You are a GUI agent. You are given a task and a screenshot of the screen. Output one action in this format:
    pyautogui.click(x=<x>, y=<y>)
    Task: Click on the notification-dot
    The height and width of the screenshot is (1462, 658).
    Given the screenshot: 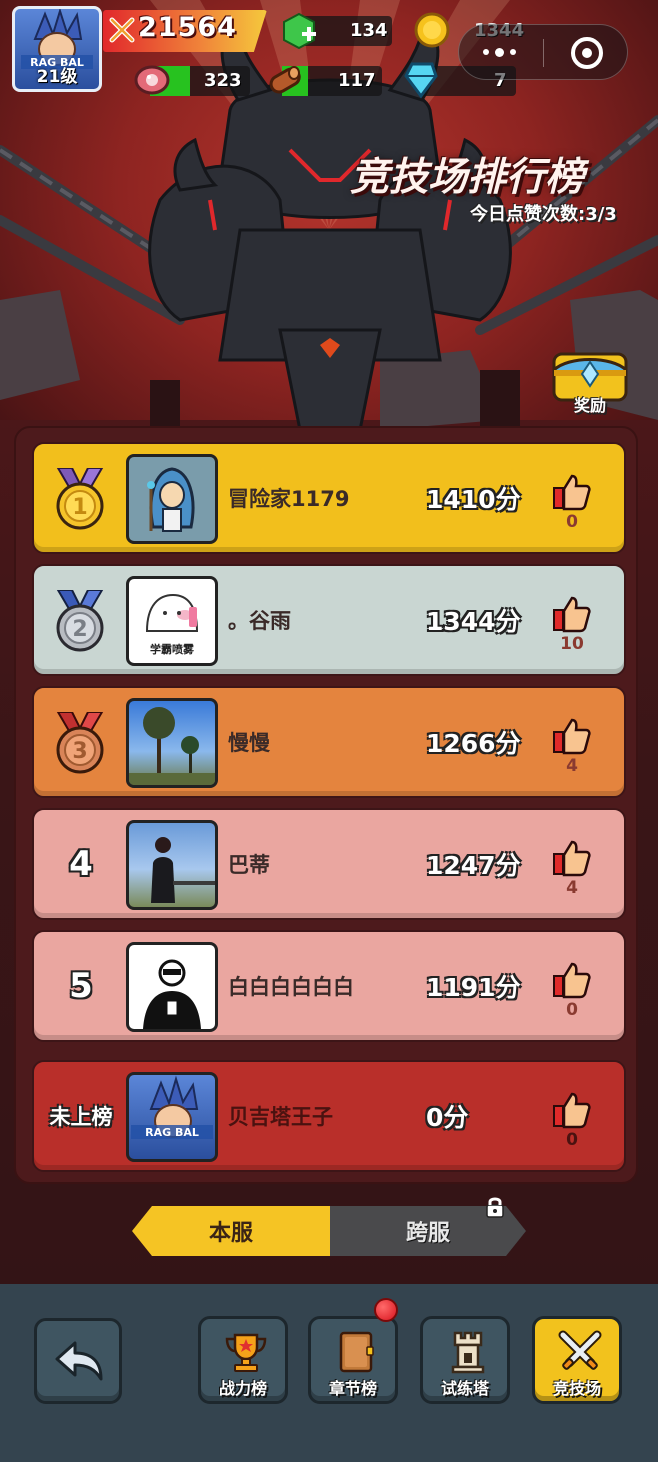 What is the action you would take?
    pyautogui.click(x=386, y=1310)
    